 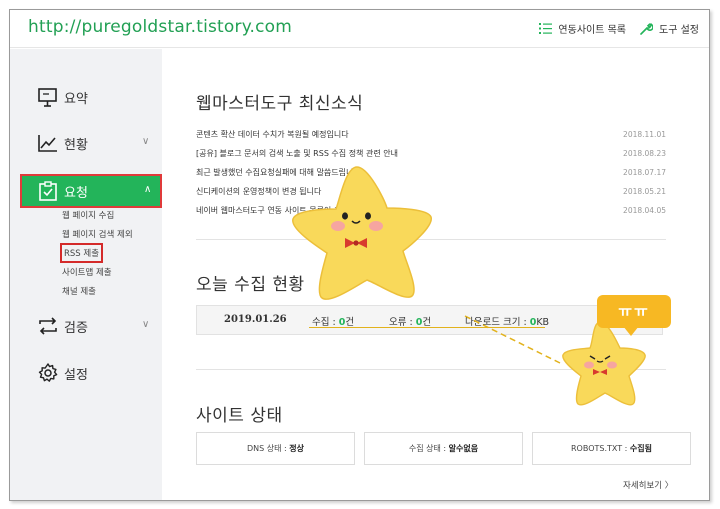 I want to click on site-url: http://puregoldstar.tistory.com, so click(x=160, y=27).